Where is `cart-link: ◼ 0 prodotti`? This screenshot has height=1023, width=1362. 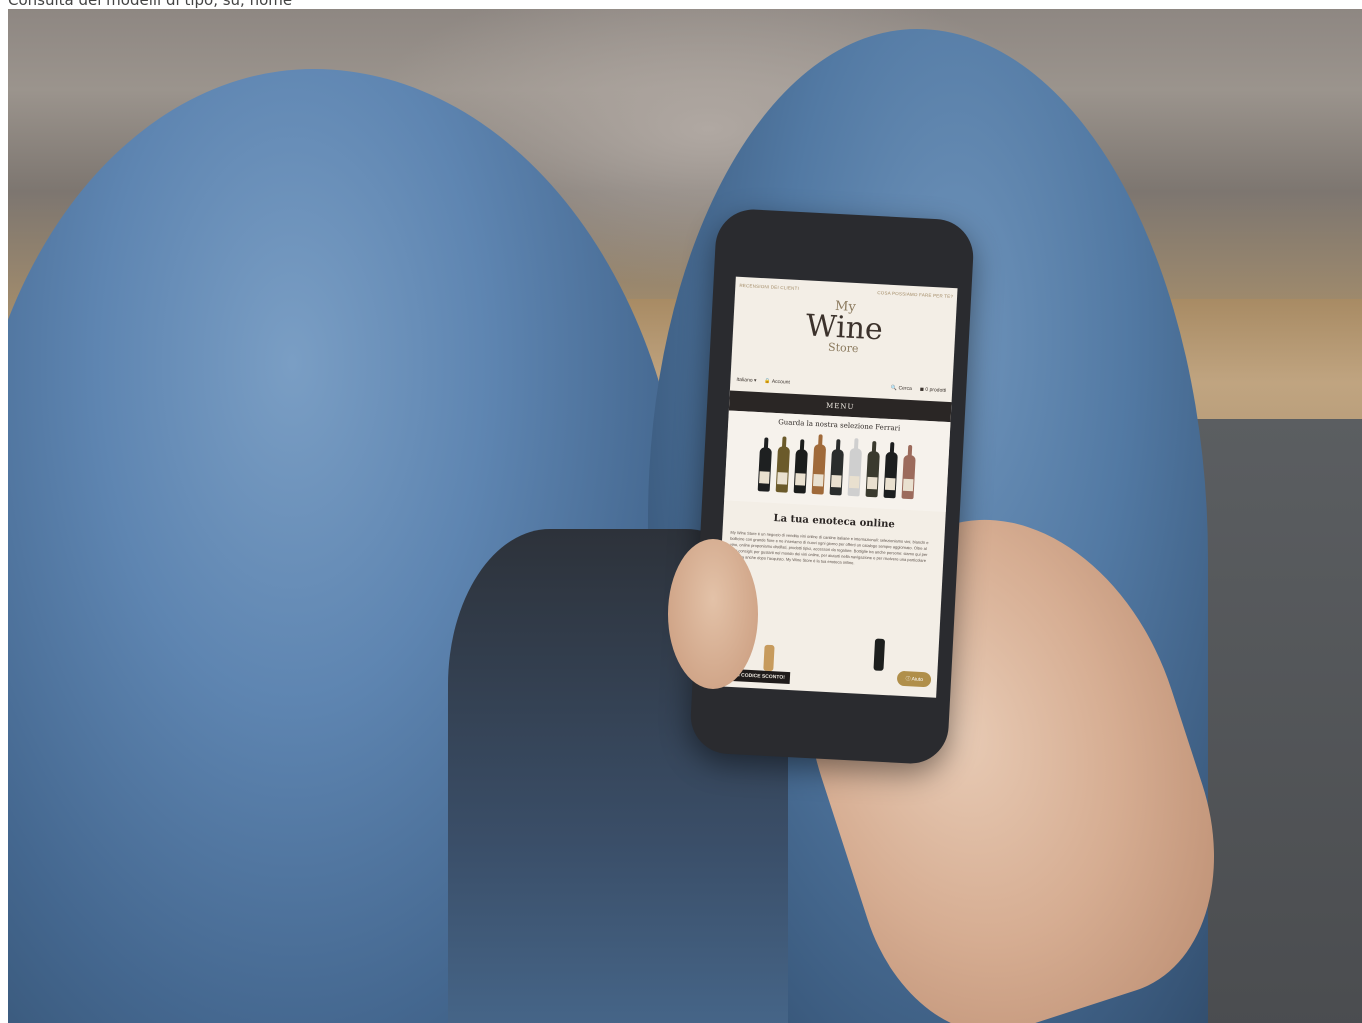
cart-link: ◼ 0 prodotti is located at coordinates (933, 389).